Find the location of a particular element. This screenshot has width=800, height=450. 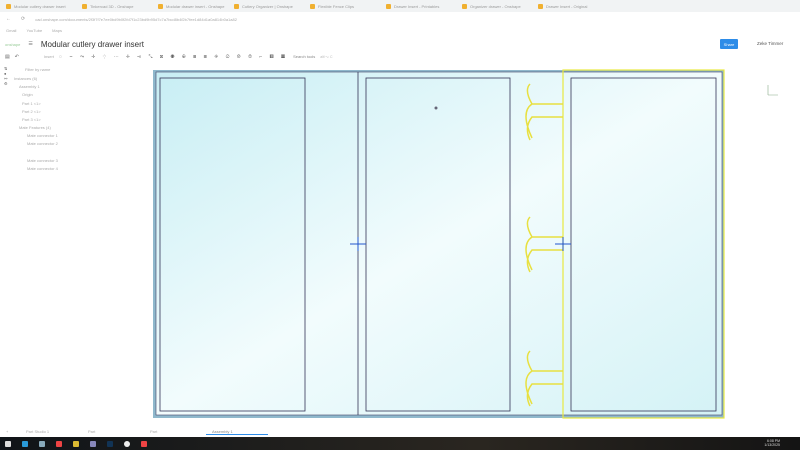

clock: 6:08 PM 1/13/2025 is located at coordinates (772, 443).